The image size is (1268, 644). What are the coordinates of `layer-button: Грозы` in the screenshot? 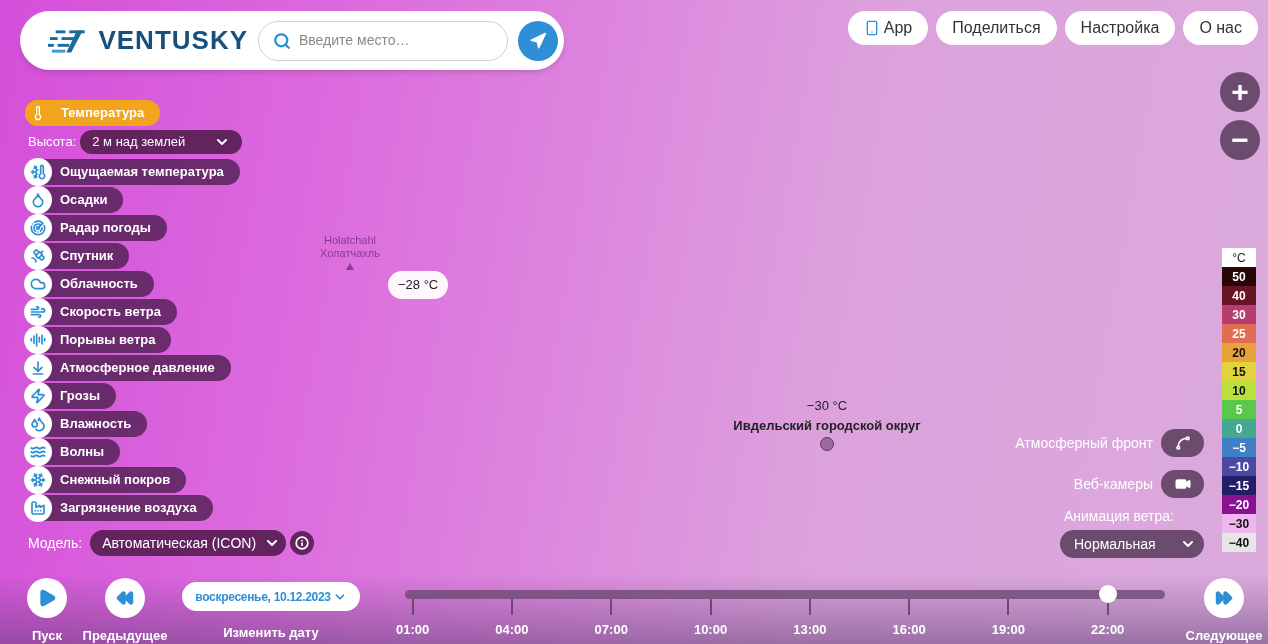 It's located at (70, 396).